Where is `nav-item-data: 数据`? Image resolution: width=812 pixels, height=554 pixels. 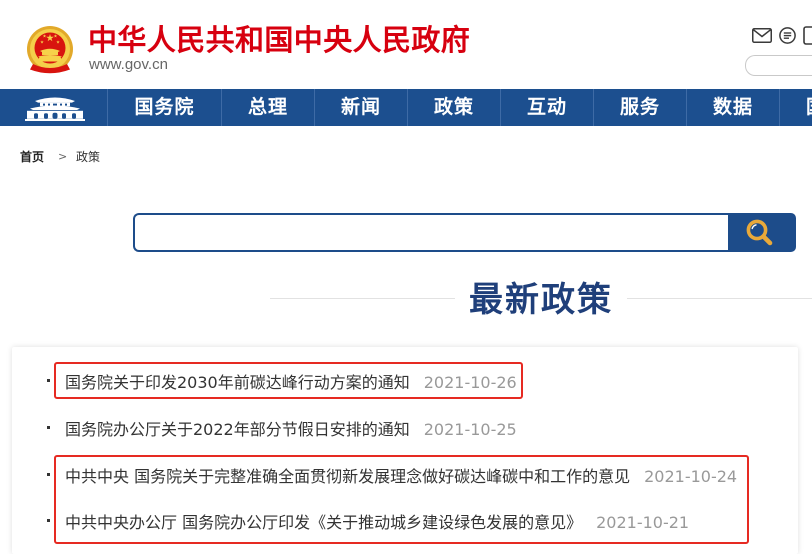 nav-item-data: 数据 is located at coordinates (732, 107).